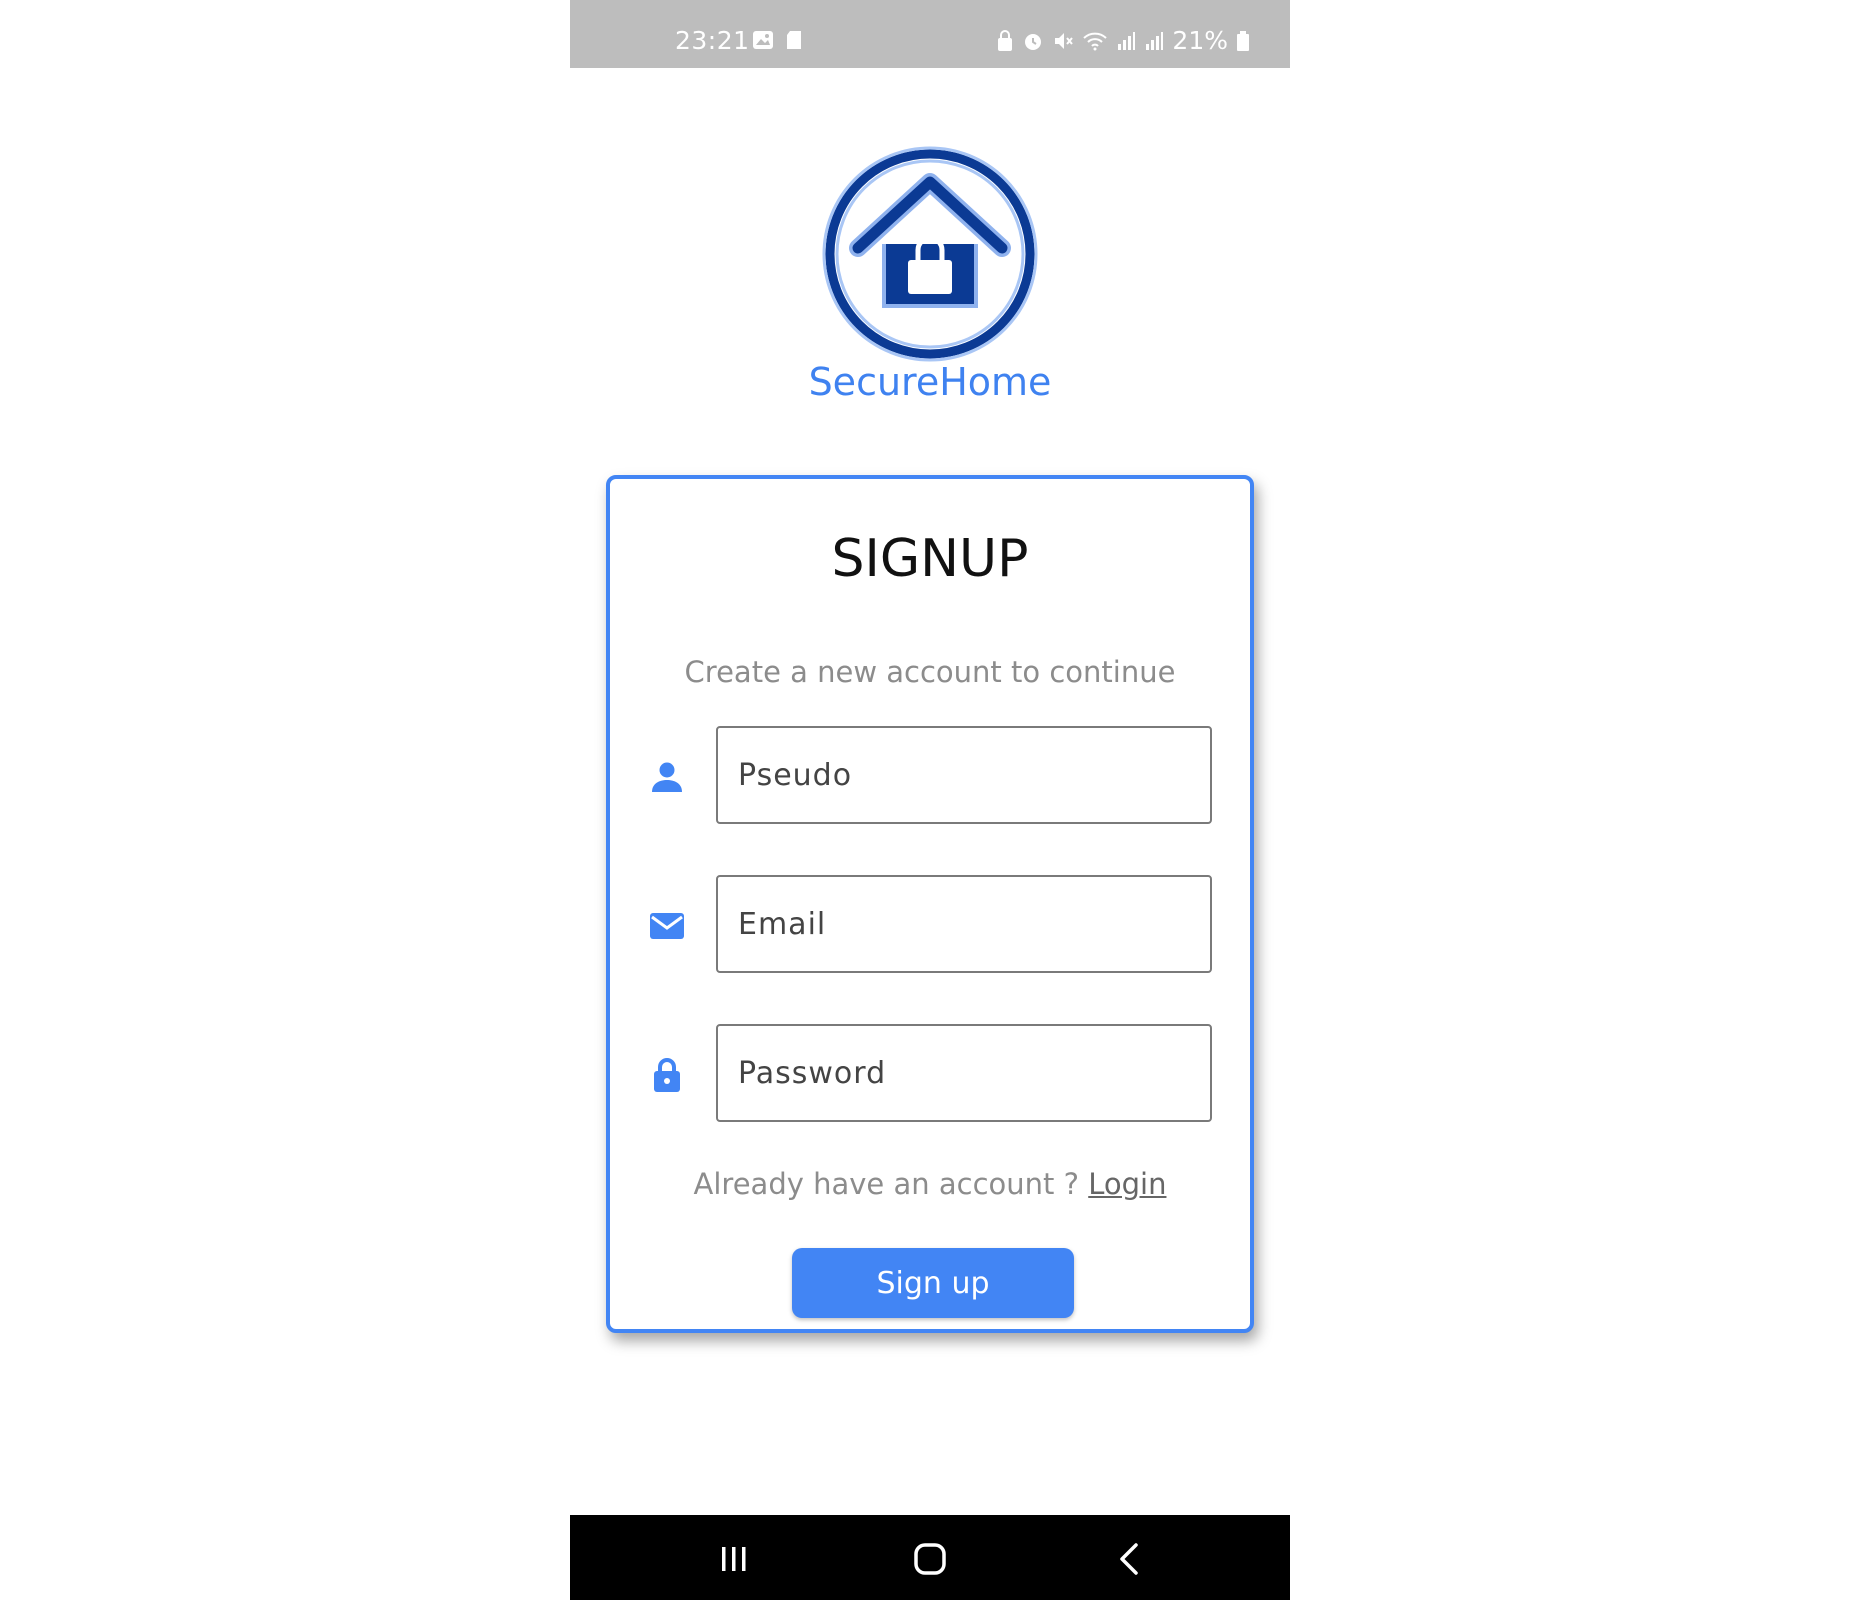 This screenshot has height=1600, width=1860. What do you see at coordinates (930, 382) in the screenshot?
I see `brand-name: SecureHome` at bounding box center [930, 382].